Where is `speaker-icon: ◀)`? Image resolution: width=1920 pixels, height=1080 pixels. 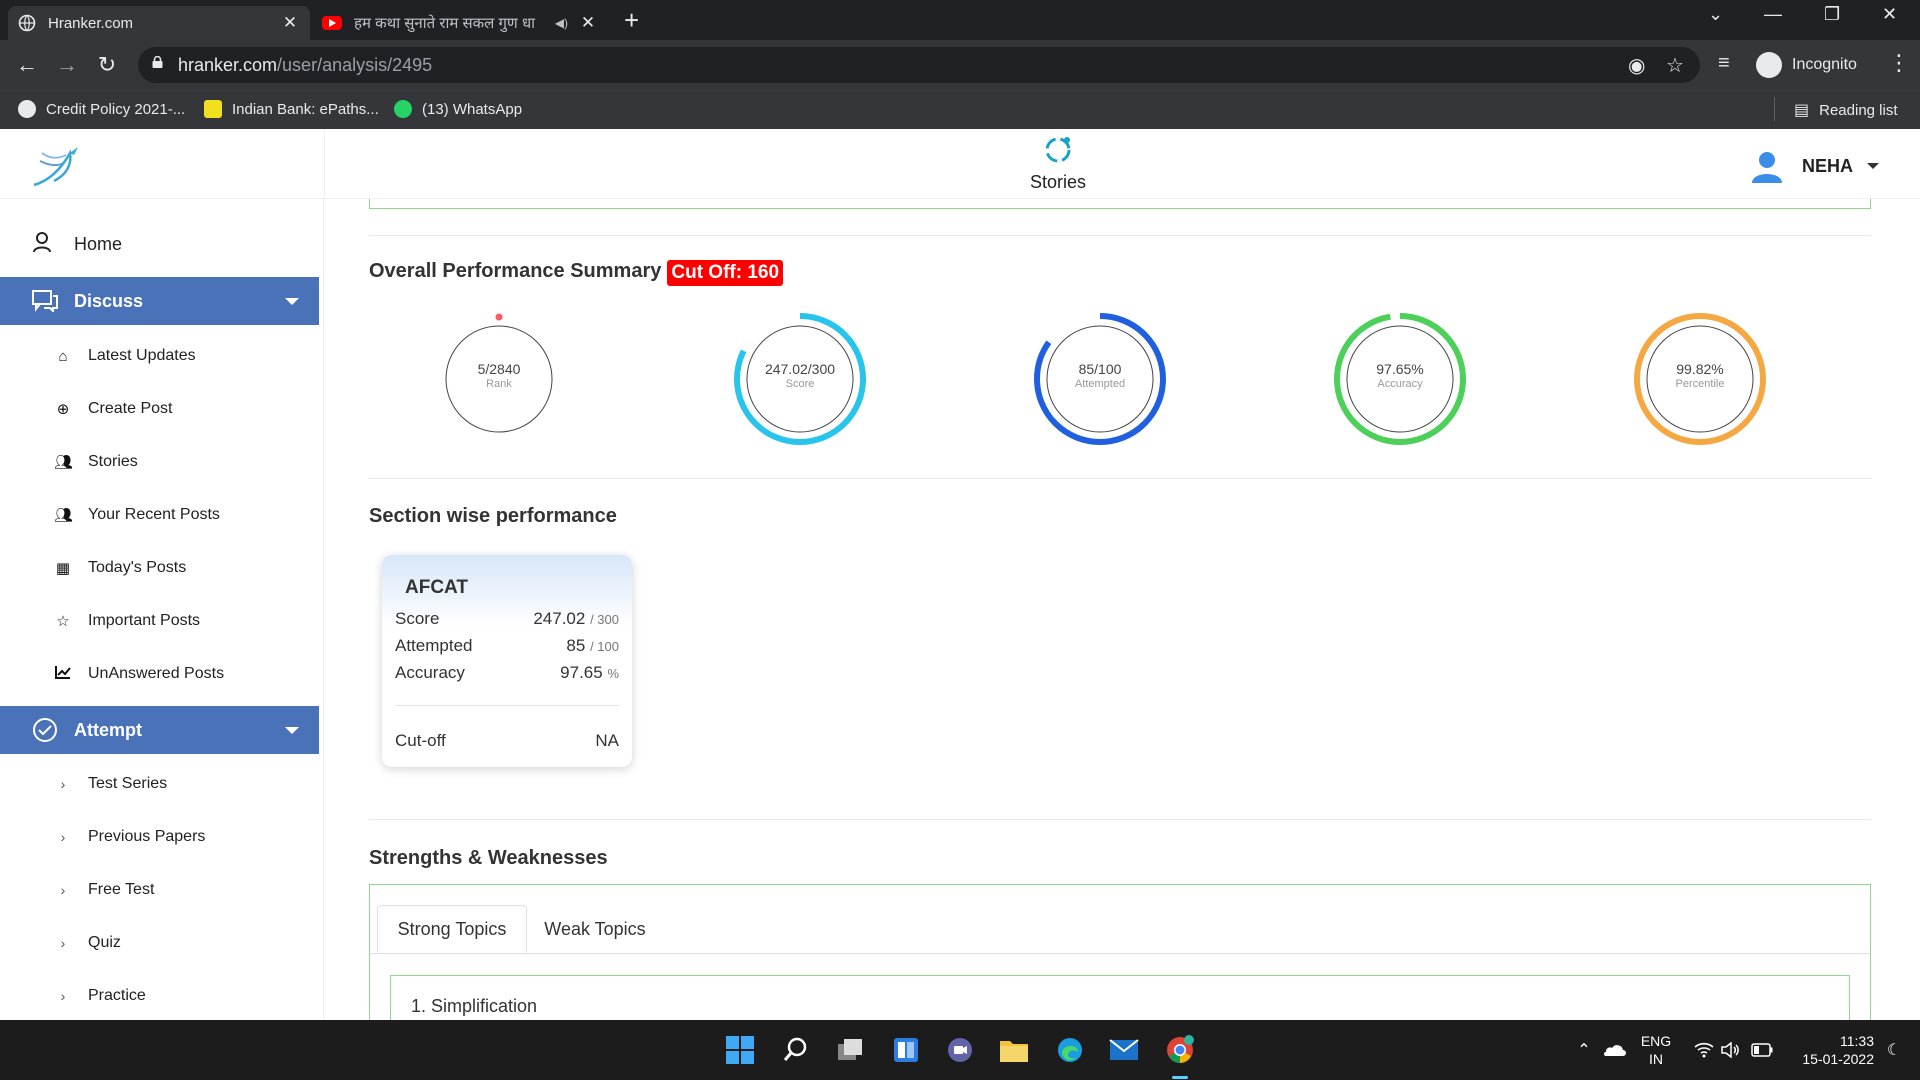 speaker-icon: ◀) is located at coordinates (561, 23).